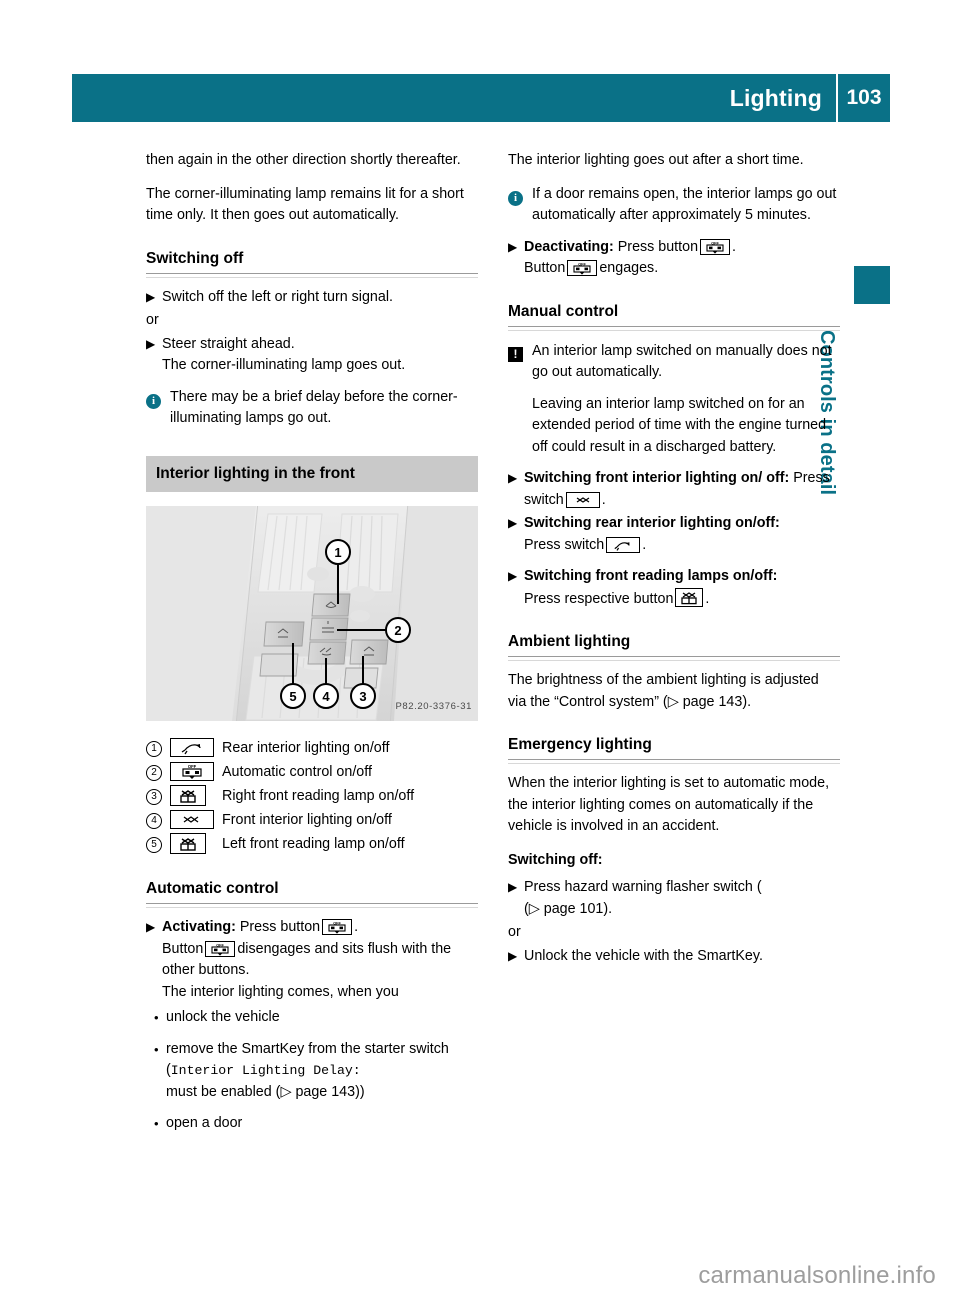 Image resolution: width=960 pixels, height=1302 pixels. Describe the element at coordinates (312, 473) in the screenshot. I see `banner-interior-lighting-front: Interior lighting in the front` at that location.